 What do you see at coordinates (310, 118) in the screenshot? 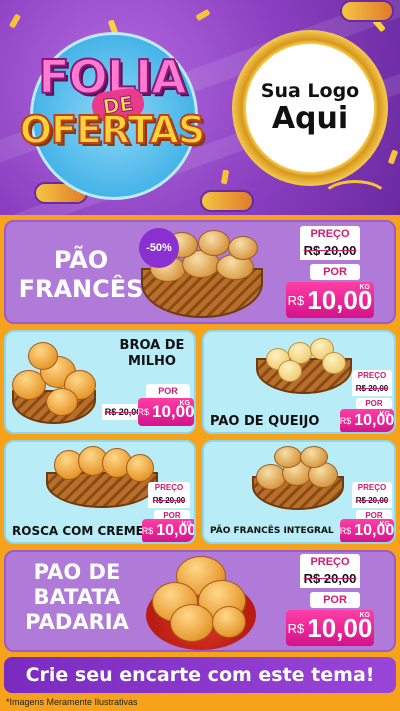
I see `logo-text-line2: Aqui` at bounding box center [310, 118].